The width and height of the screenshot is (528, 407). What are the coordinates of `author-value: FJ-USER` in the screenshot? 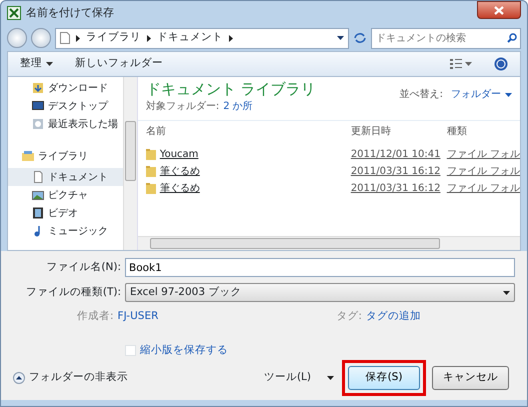 It's located at (138, 317).